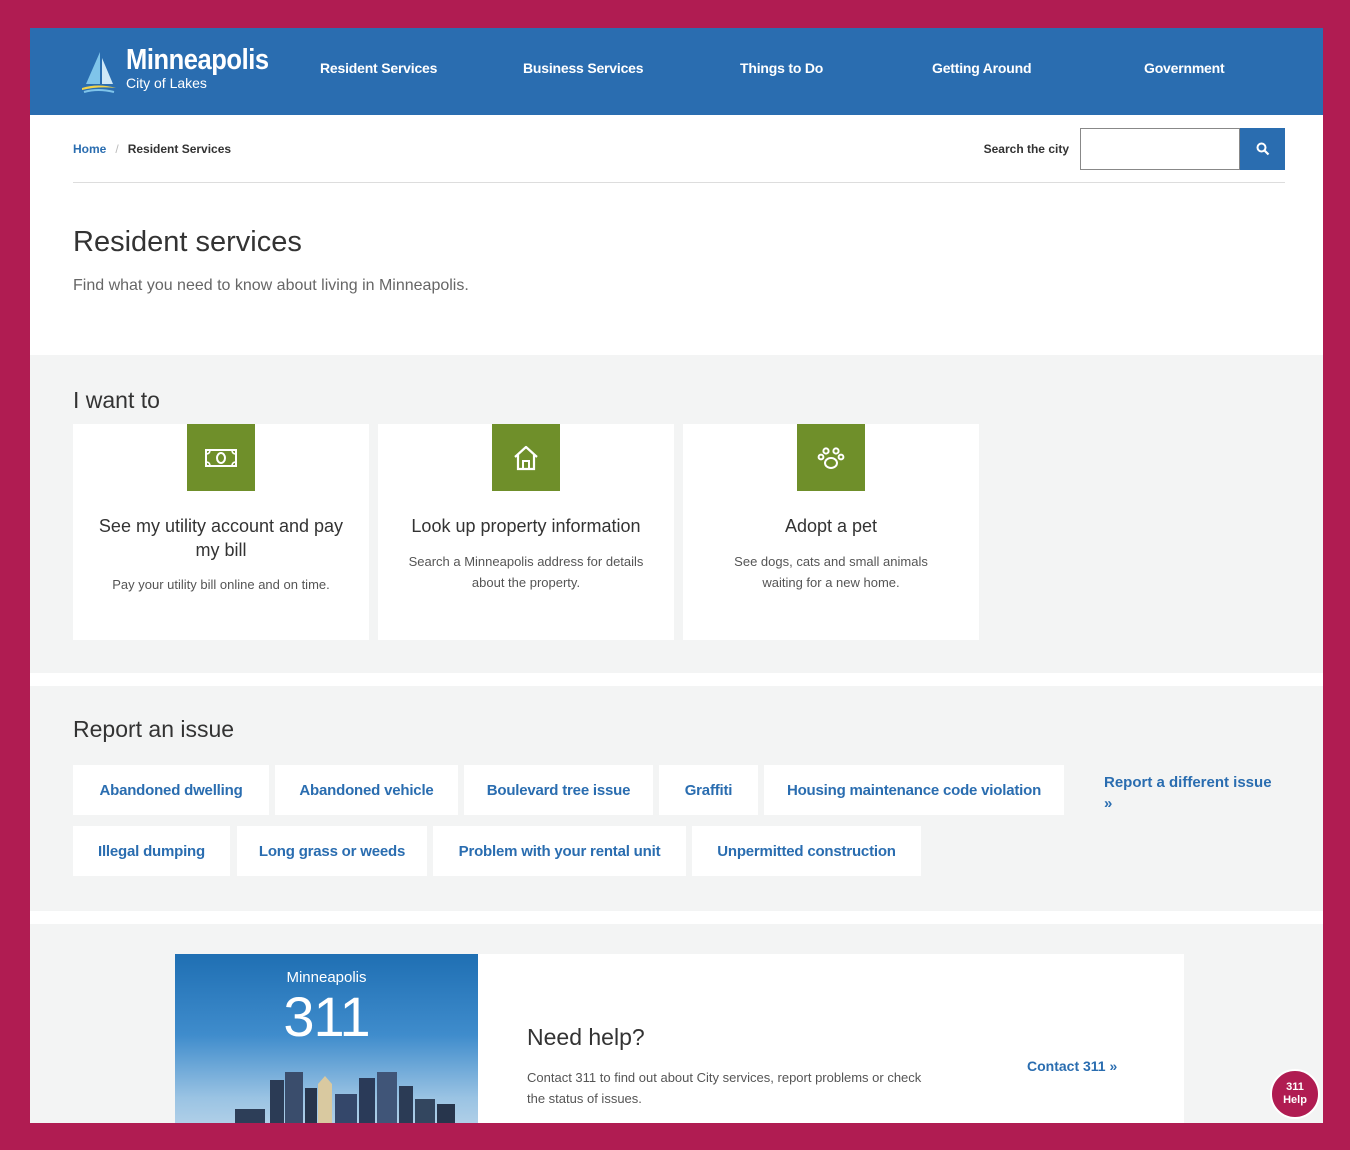  Describe the element at coordinates (1160, 149) in the screenshot. I see `search-input` at that location.